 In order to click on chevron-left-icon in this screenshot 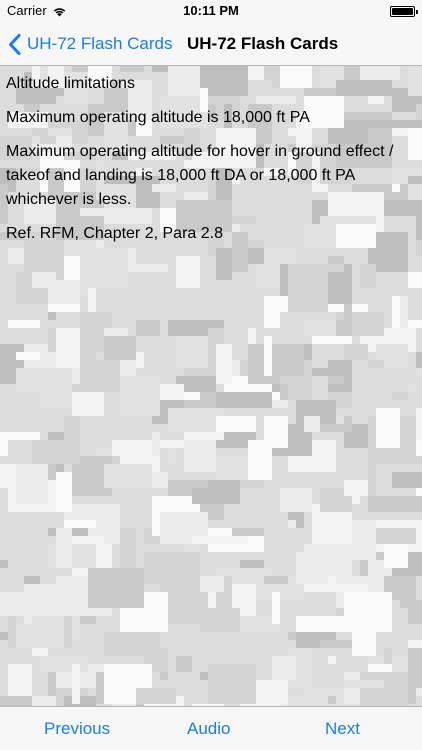, I will do `click(15, 44)`.